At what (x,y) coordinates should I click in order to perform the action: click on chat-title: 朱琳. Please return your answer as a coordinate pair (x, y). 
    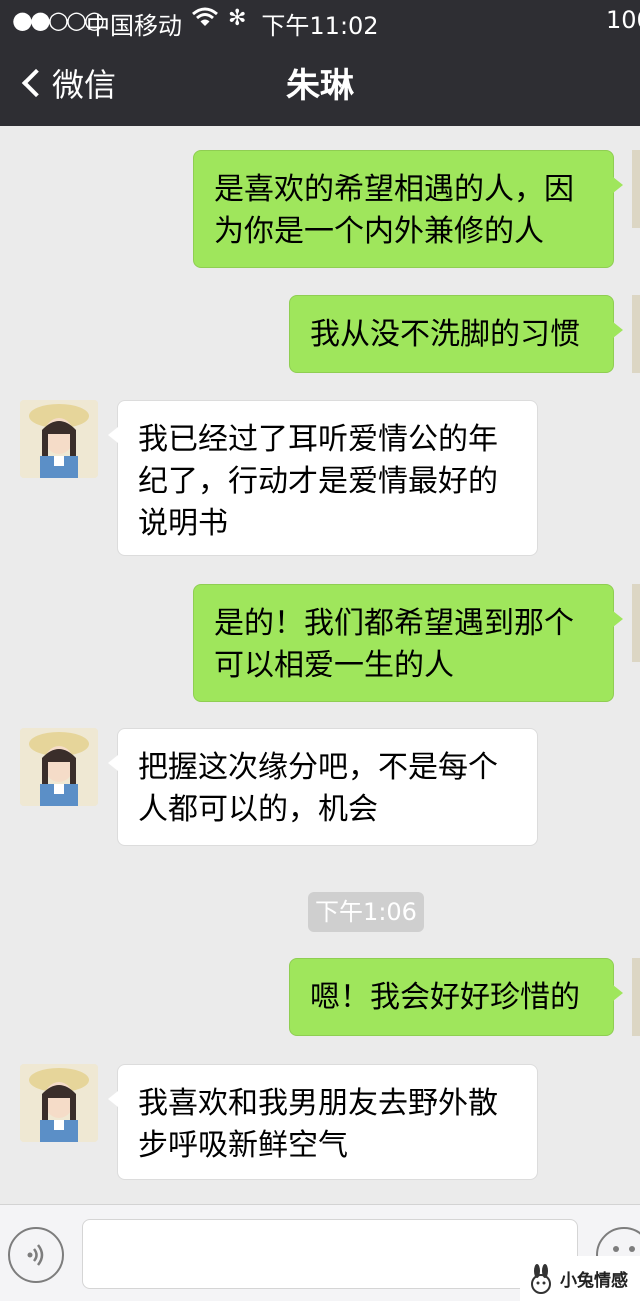
    Looking at the image, I should click on (320, 86).